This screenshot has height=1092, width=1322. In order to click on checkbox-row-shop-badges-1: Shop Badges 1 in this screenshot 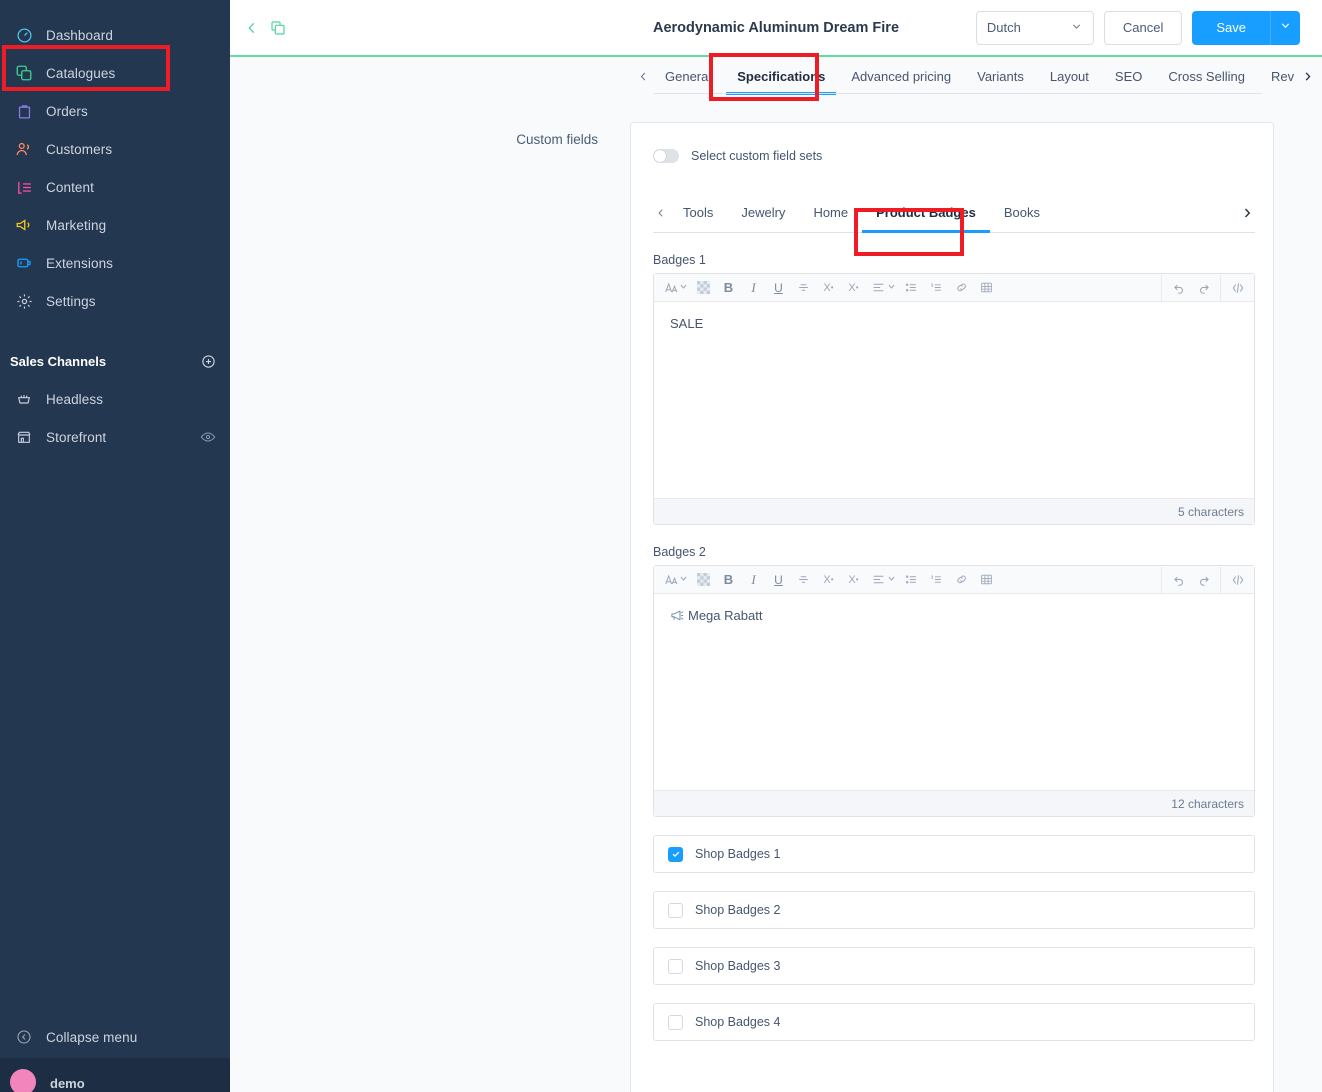, I will do `click(954, 854)`.